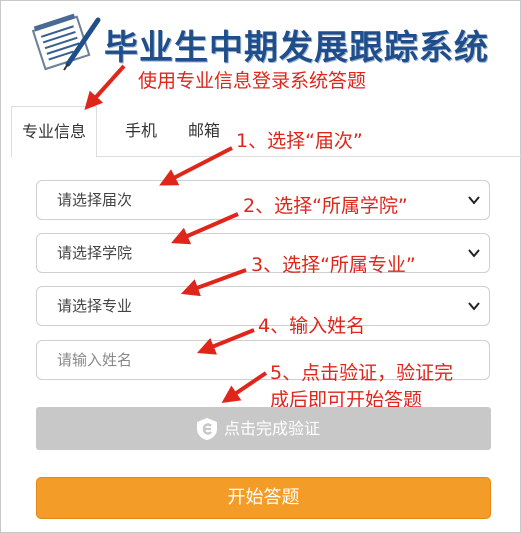 This screenshot has height=533, width=521. What do you see at coordinates (54, 132) in the screenshot?
I see `tab-major-info: 专业信息` at bounding box center [54, 132].